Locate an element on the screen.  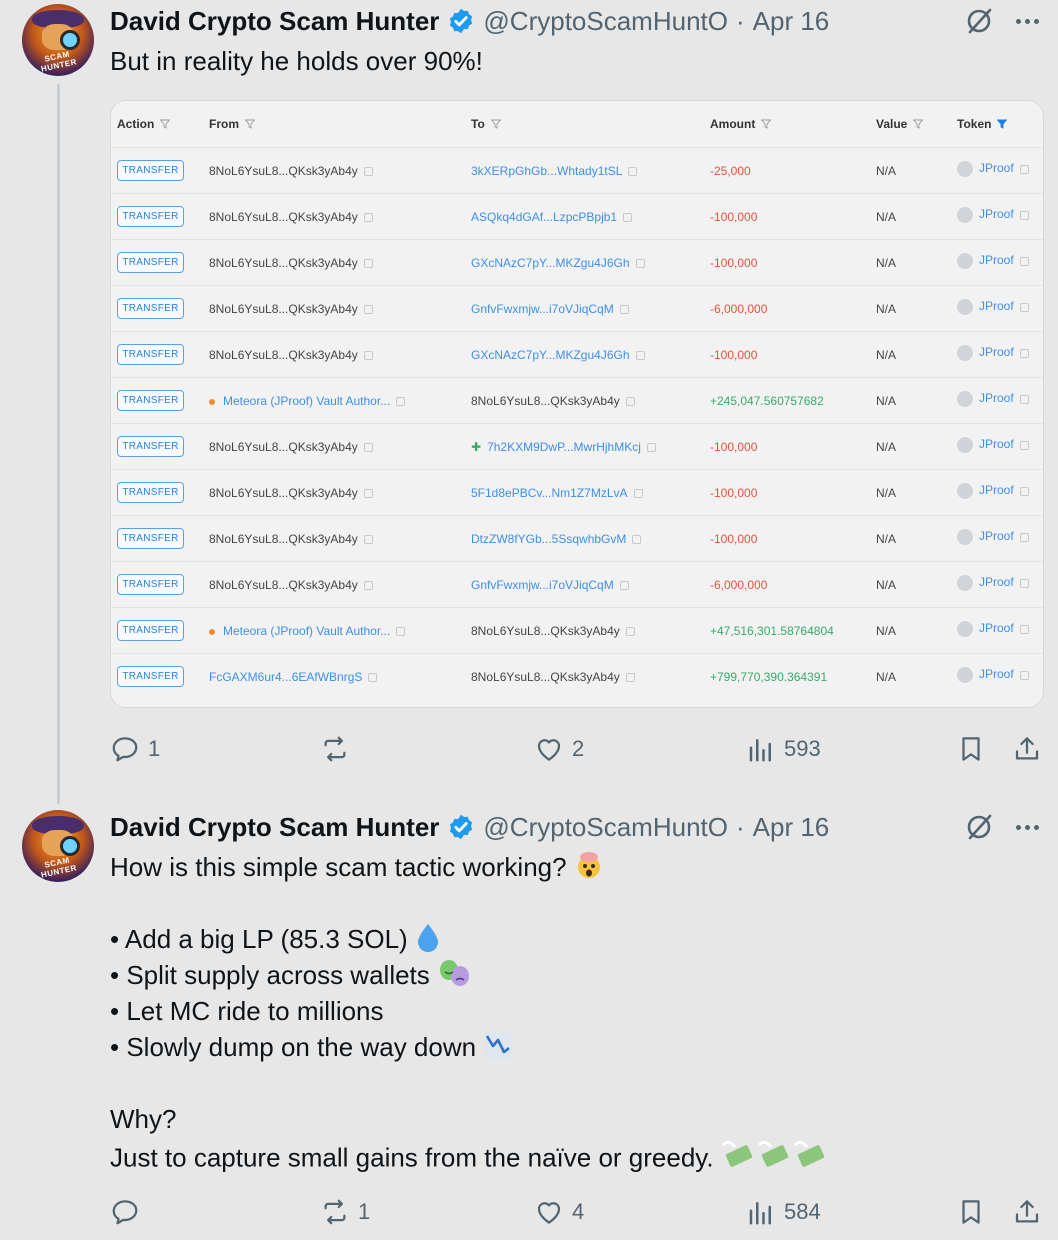
from-address: FcGAXM6ur4...6EAfWBnrgS is located at coordinates (285, 677).